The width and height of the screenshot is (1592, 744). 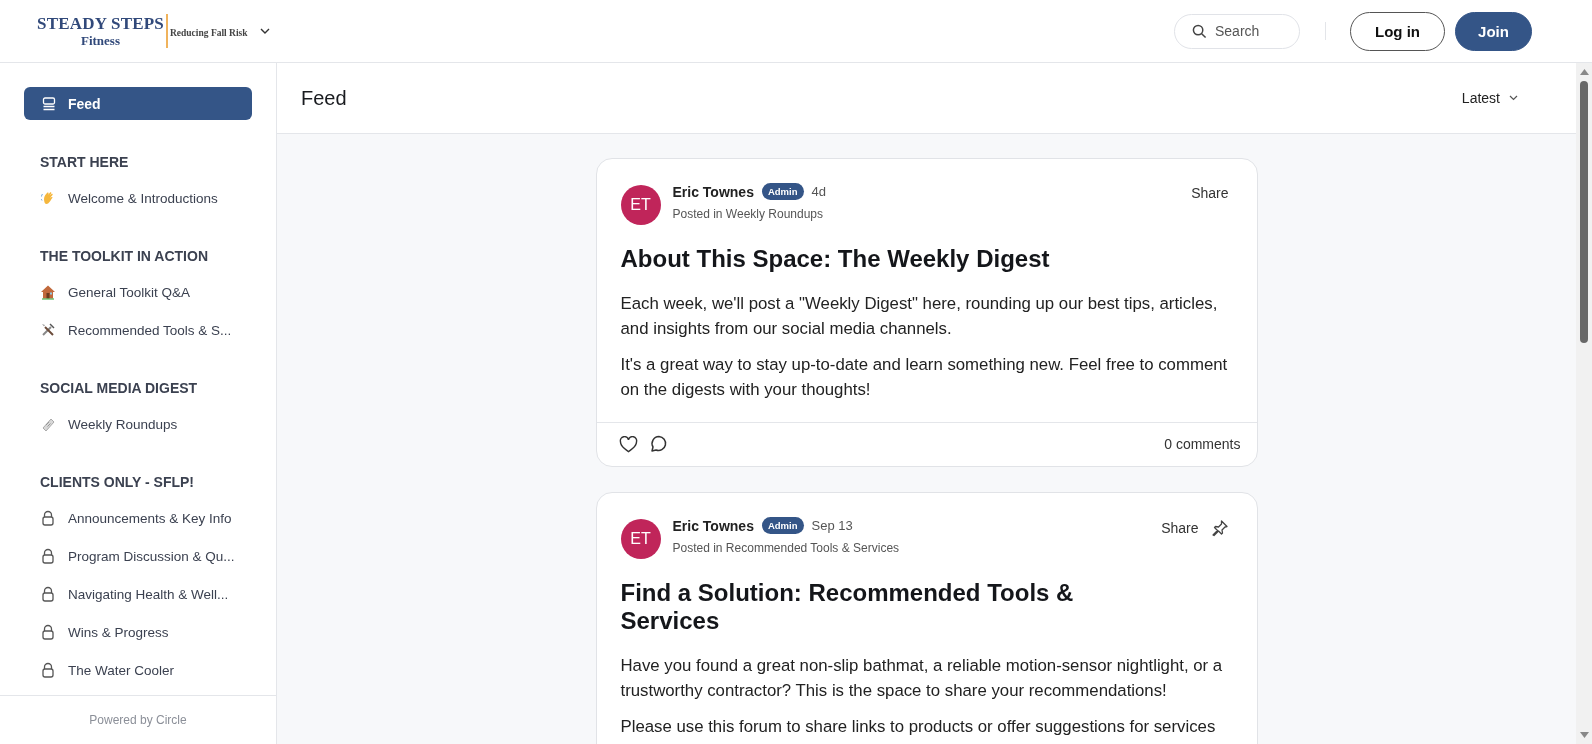 I want to click on post-paragraph: Each week, we'll post a "Weekly Digest" here, rounding up our best tips, articles, and insights from our social media channels., so click(x=919, y=316).